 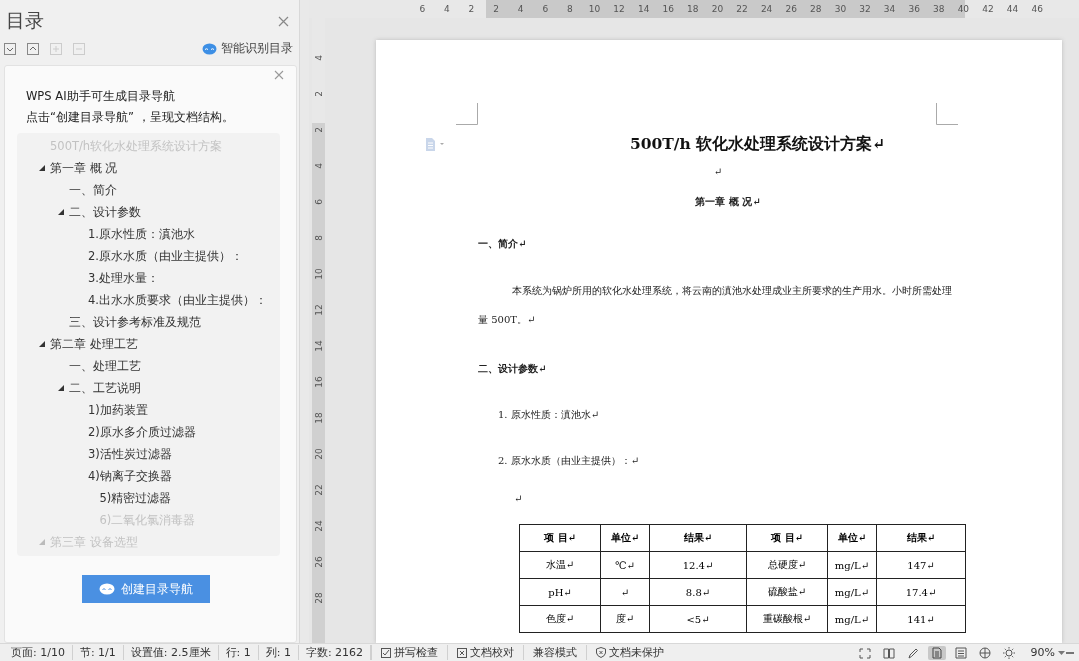 I want to click on spell-check-button: 拼写检查, so click(x=409, y=652).